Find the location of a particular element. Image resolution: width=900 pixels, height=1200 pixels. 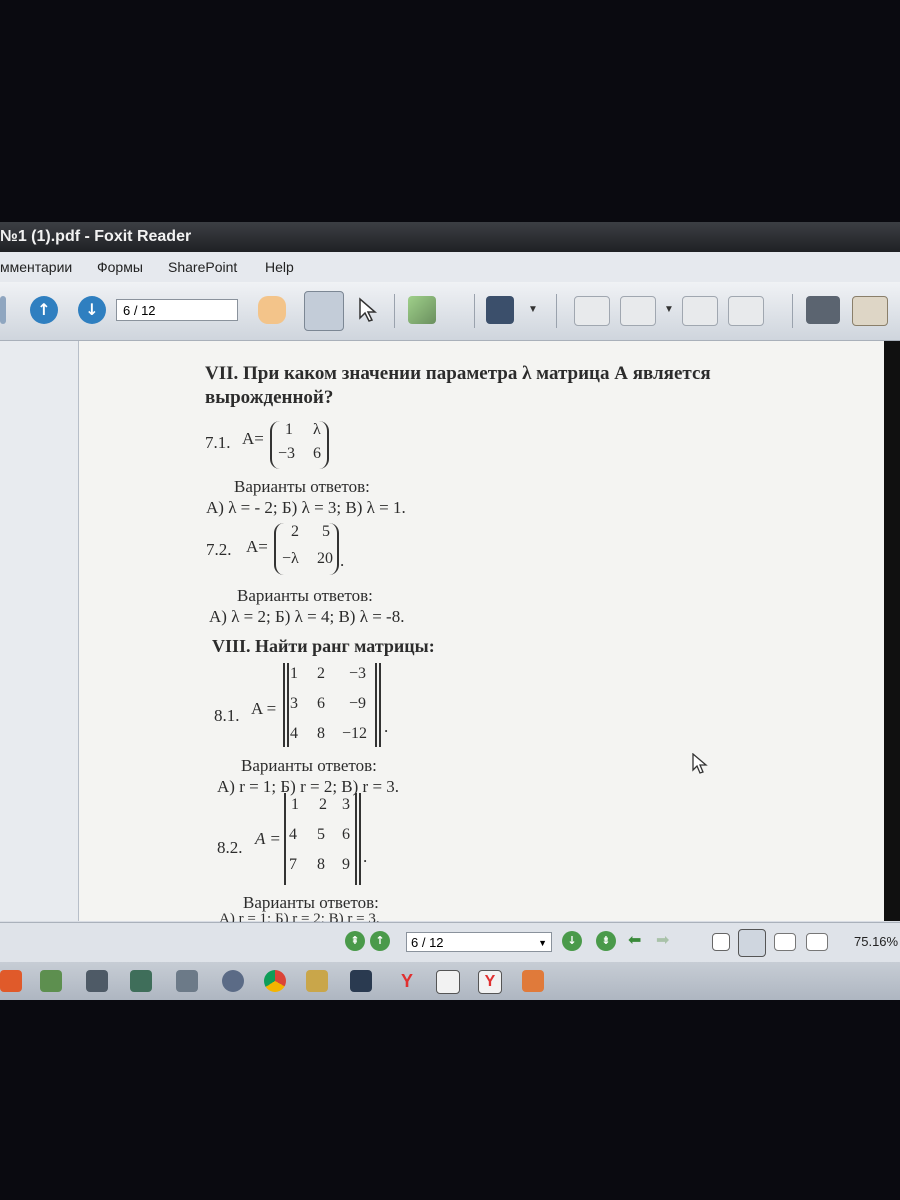

matrix-cell: −3 is located at coordinates (287, 453).